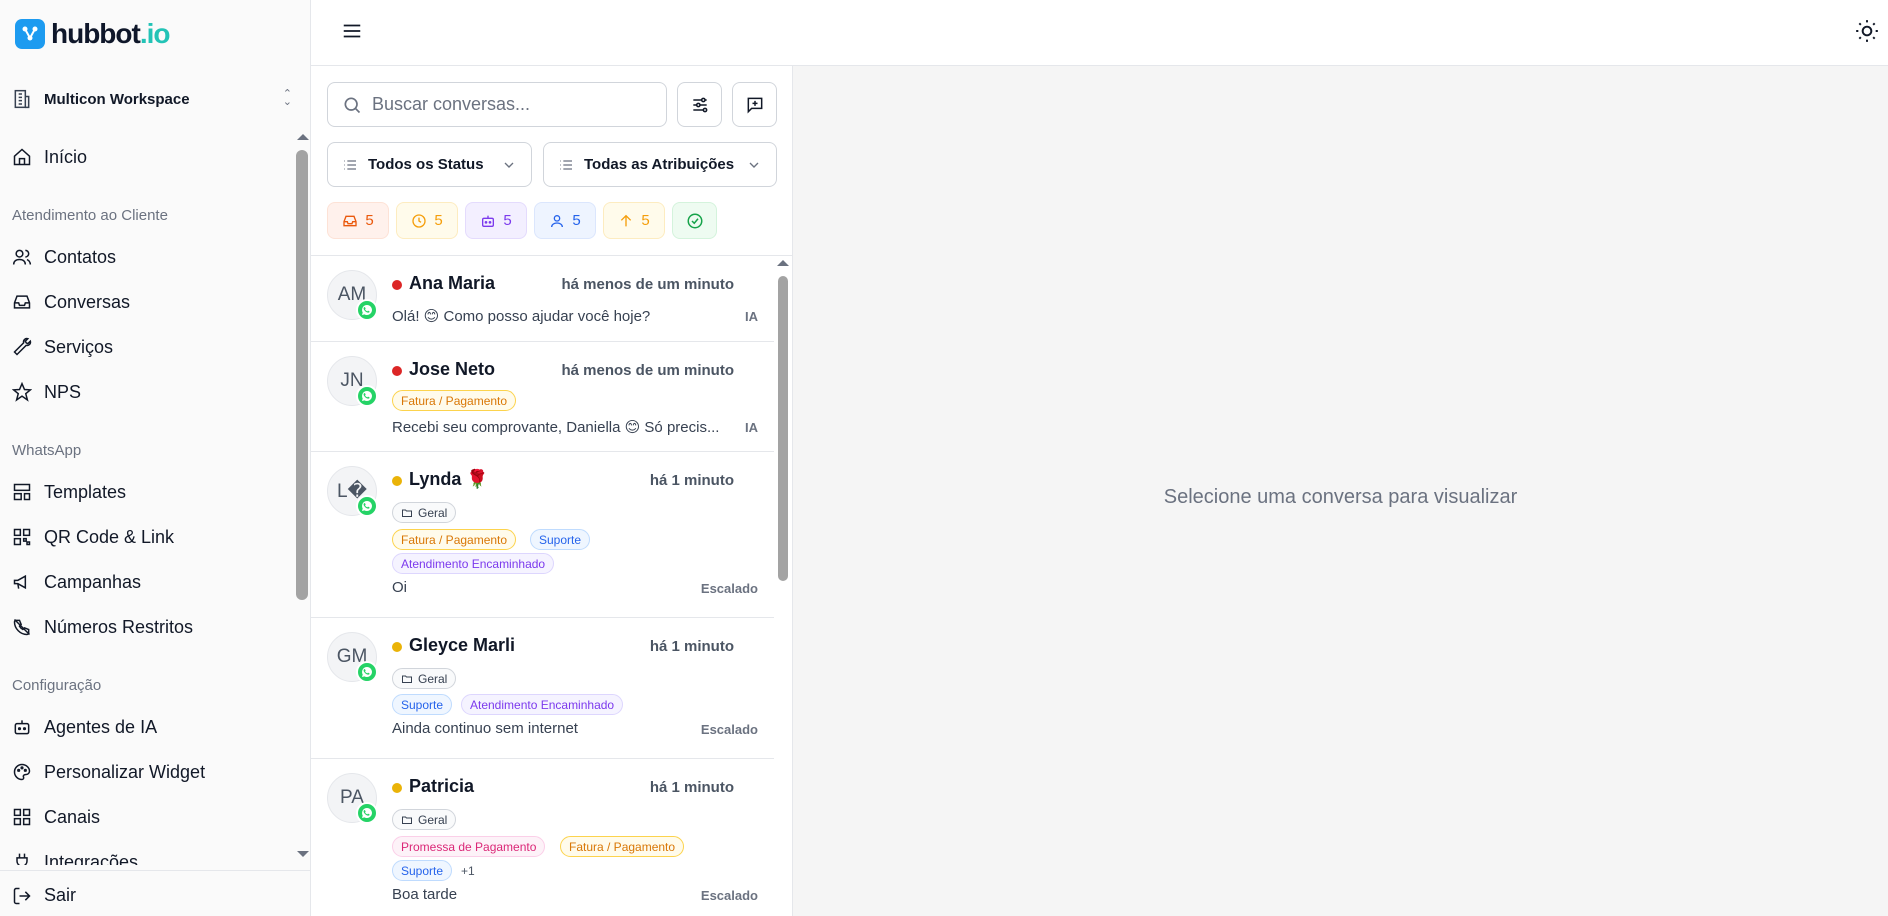 The image size is (1888, 916). Describe the element at coordinates (44, 895) in the screenshot. I see `logout-button: Sair` at that location.